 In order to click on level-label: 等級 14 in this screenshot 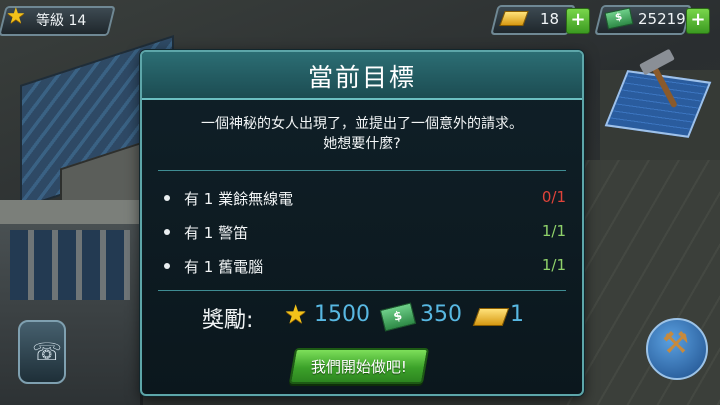, I will do `click(61, 21)`.